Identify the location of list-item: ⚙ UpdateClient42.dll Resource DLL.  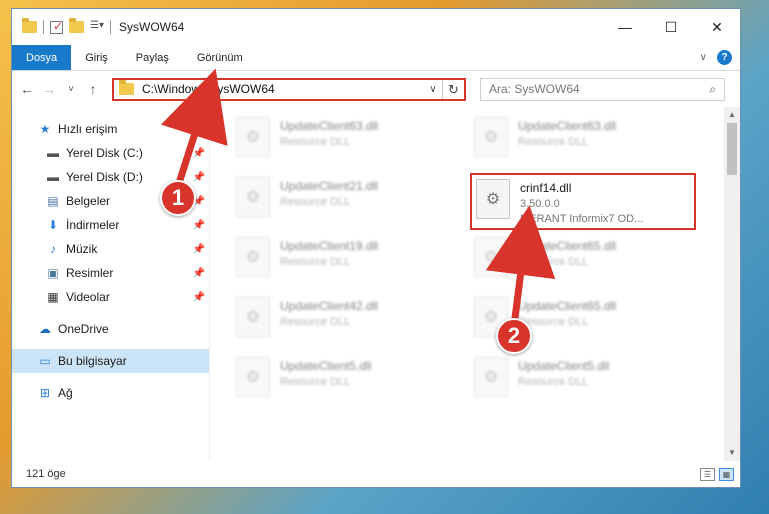
(341, 322).